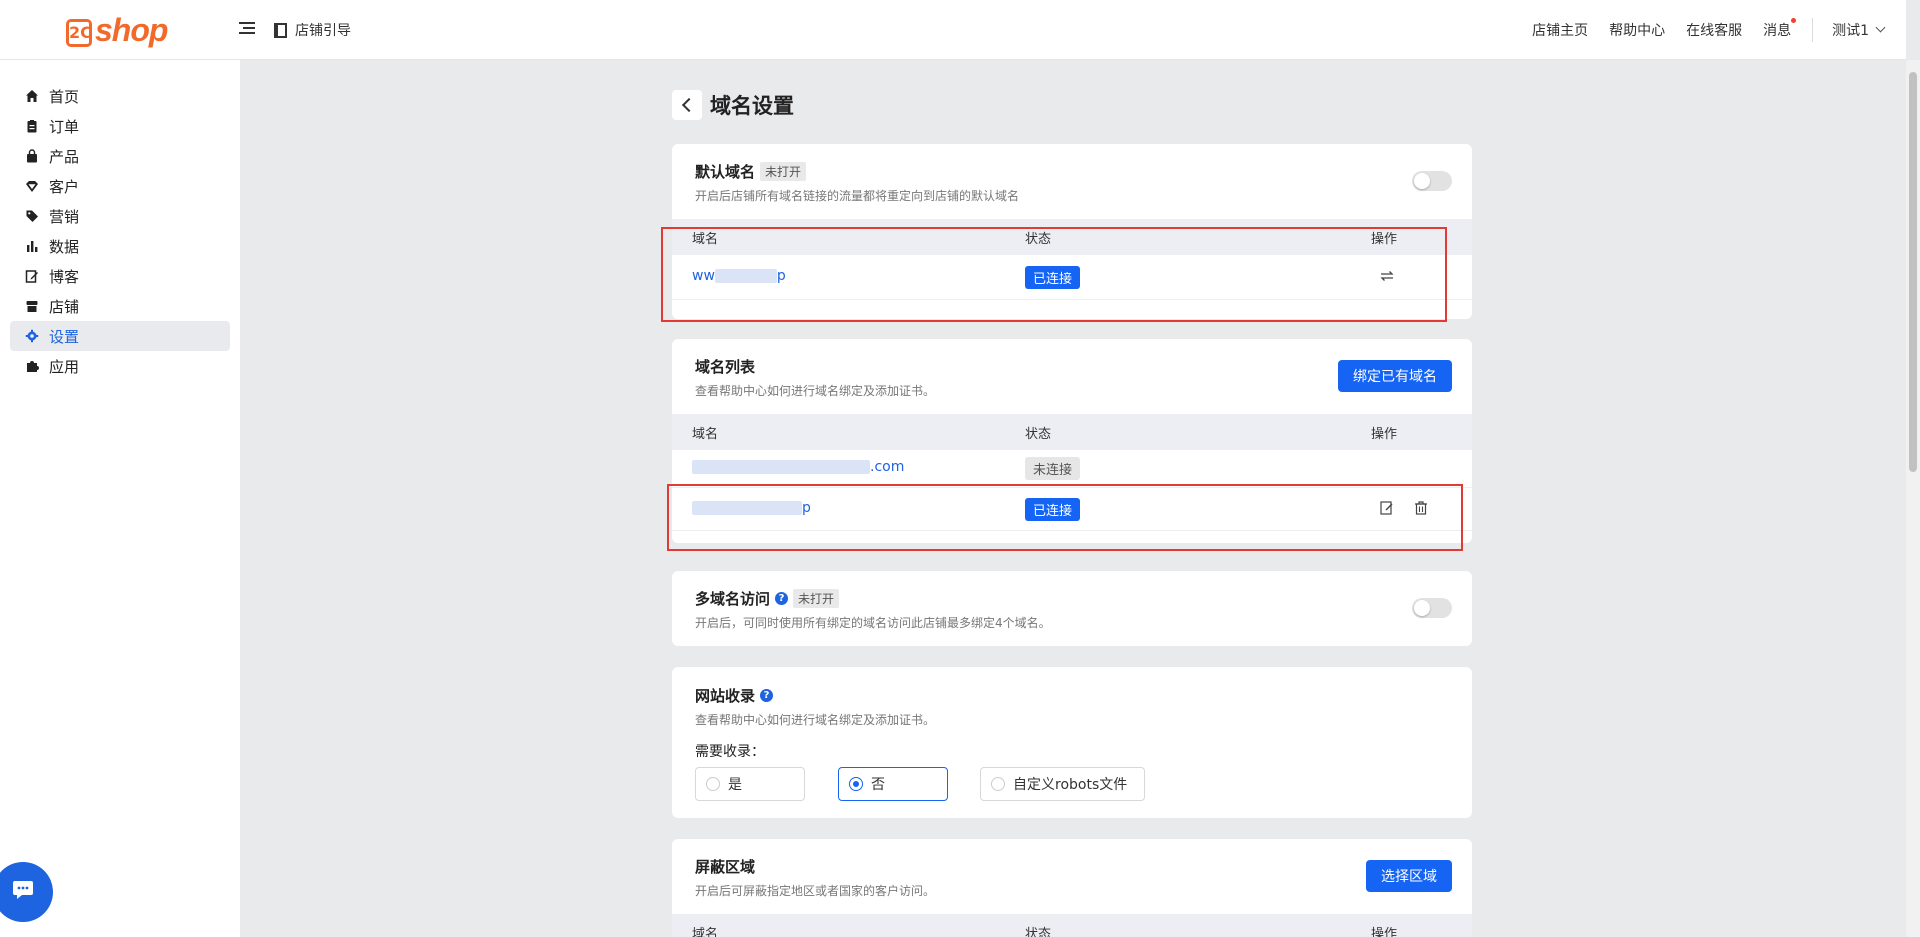 This screenshot has height=937, width=1920. I want to click on book-icon, so click(280, 30).